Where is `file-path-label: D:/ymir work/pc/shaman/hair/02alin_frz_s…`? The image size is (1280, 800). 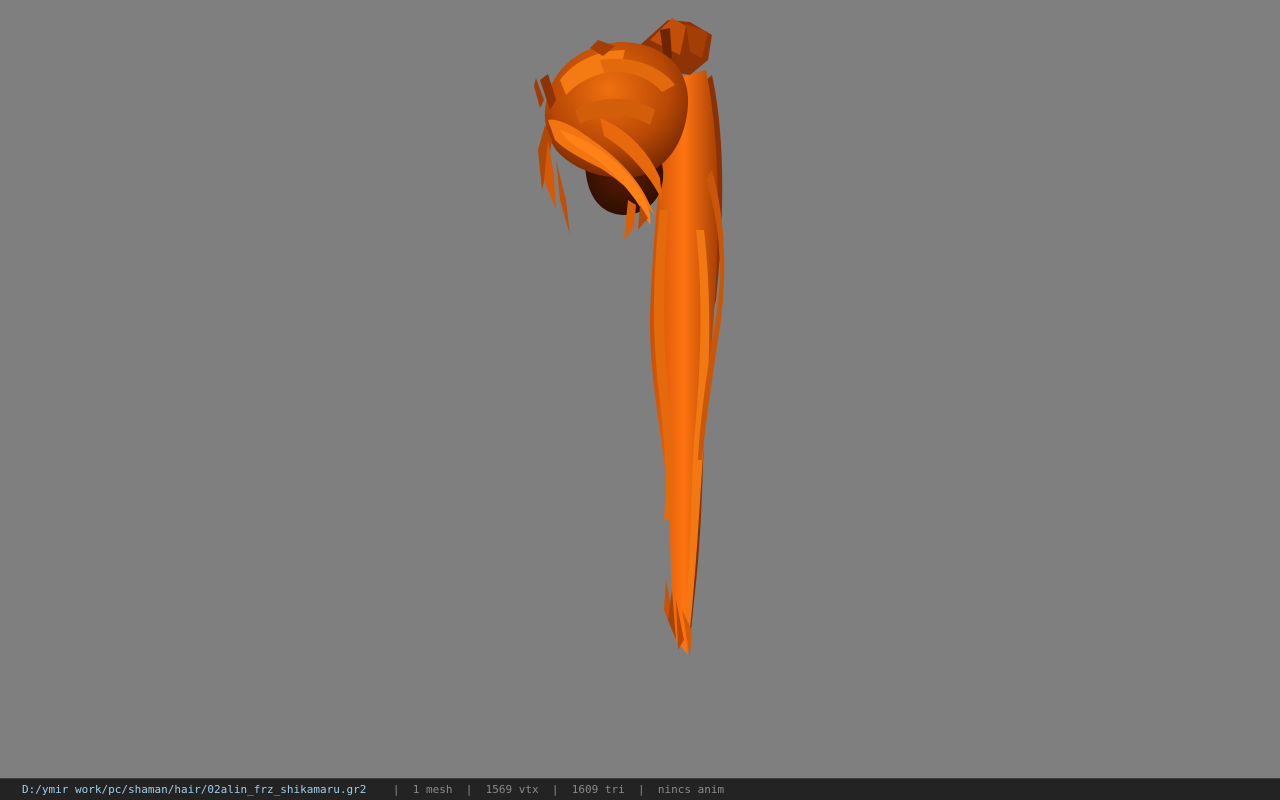
file-path-label: D:/ymir work/pc/shaman/hair/02alin_frz_s… is located at coordinates (194, 789).